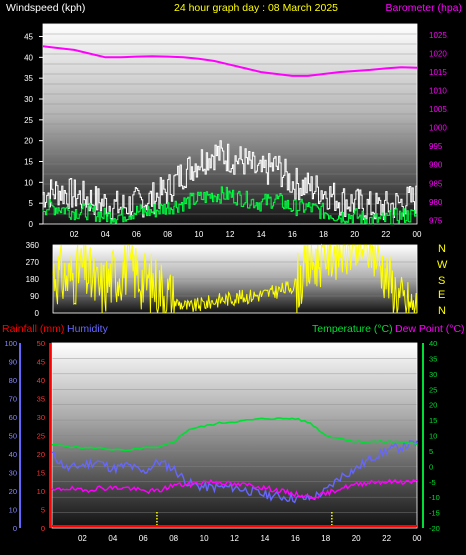  What do you see at coordinates (433, 358) in the screenshot?
I see `temperature-tick-label: 35` at bounding box center [433, 358].